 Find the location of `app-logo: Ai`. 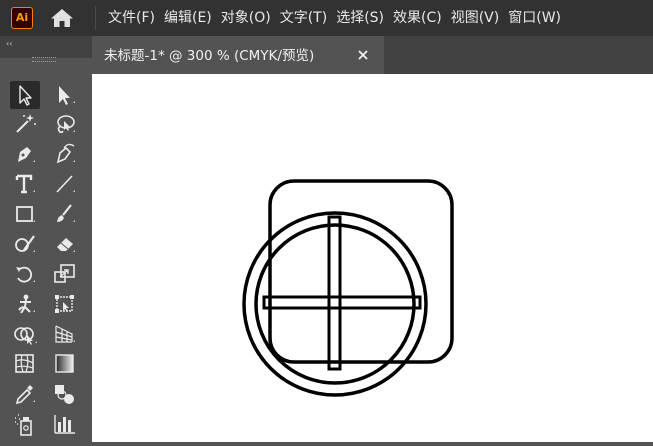

app-logo: Ai is located at coordinates (22, 18).